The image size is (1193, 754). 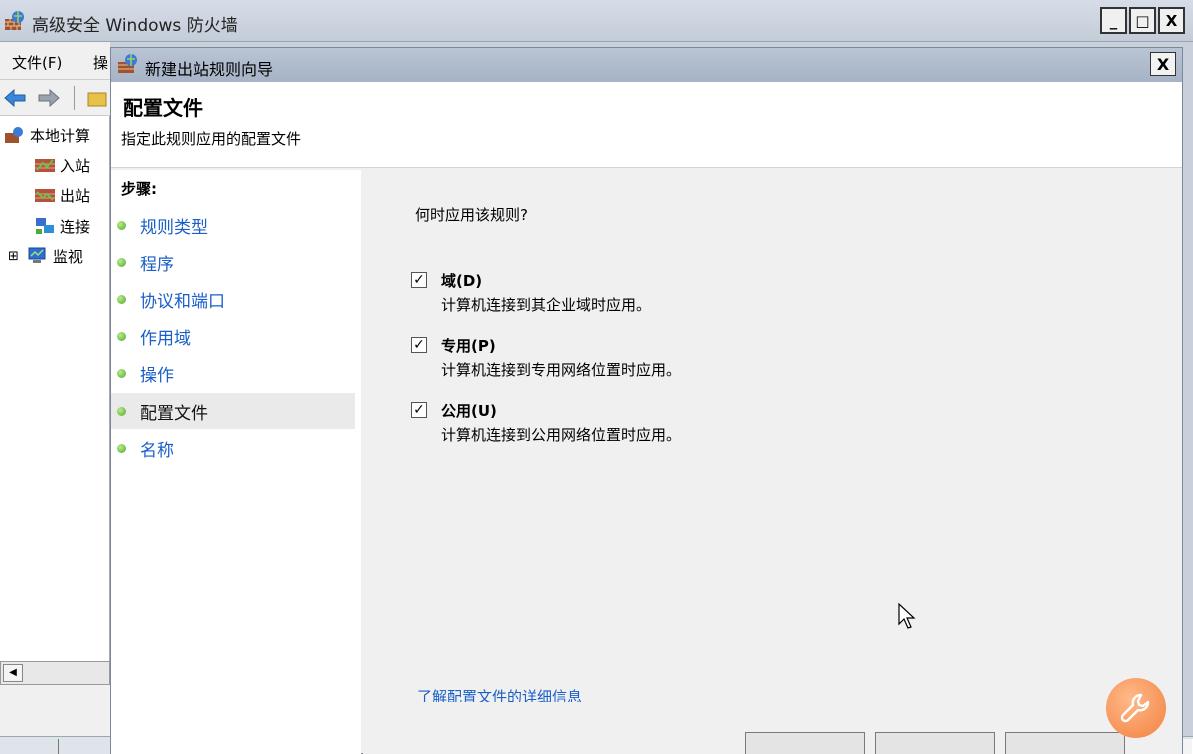 I want to click on tree-item-label: 出站, so click(x=75, y=195).